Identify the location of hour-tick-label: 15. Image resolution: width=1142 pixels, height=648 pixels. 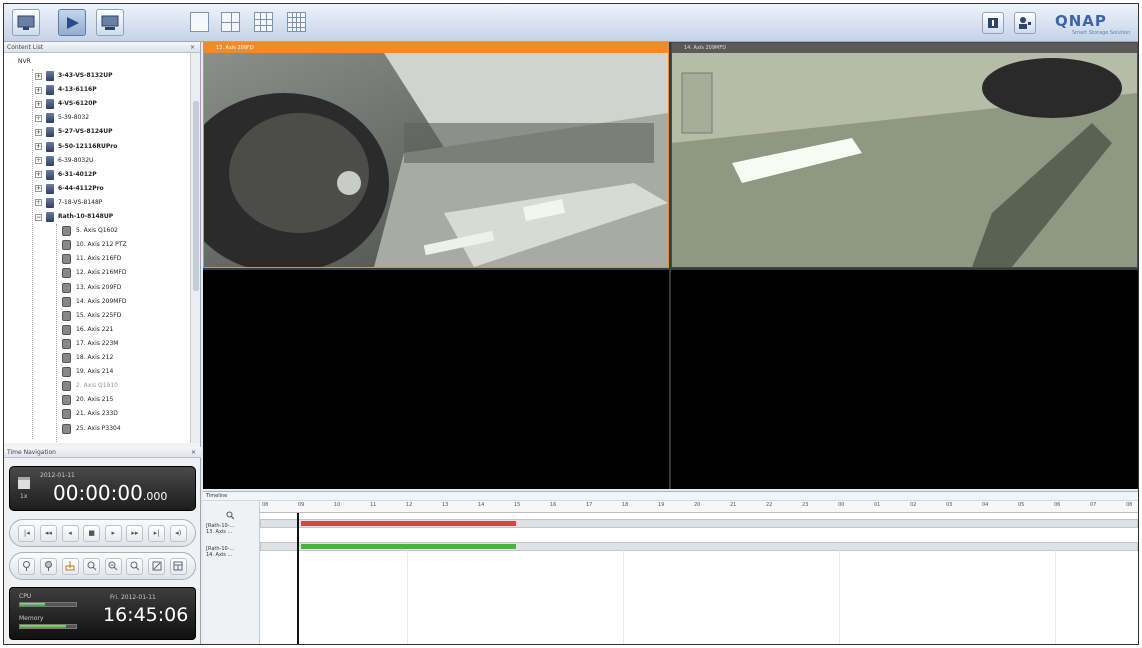
(517, 505).